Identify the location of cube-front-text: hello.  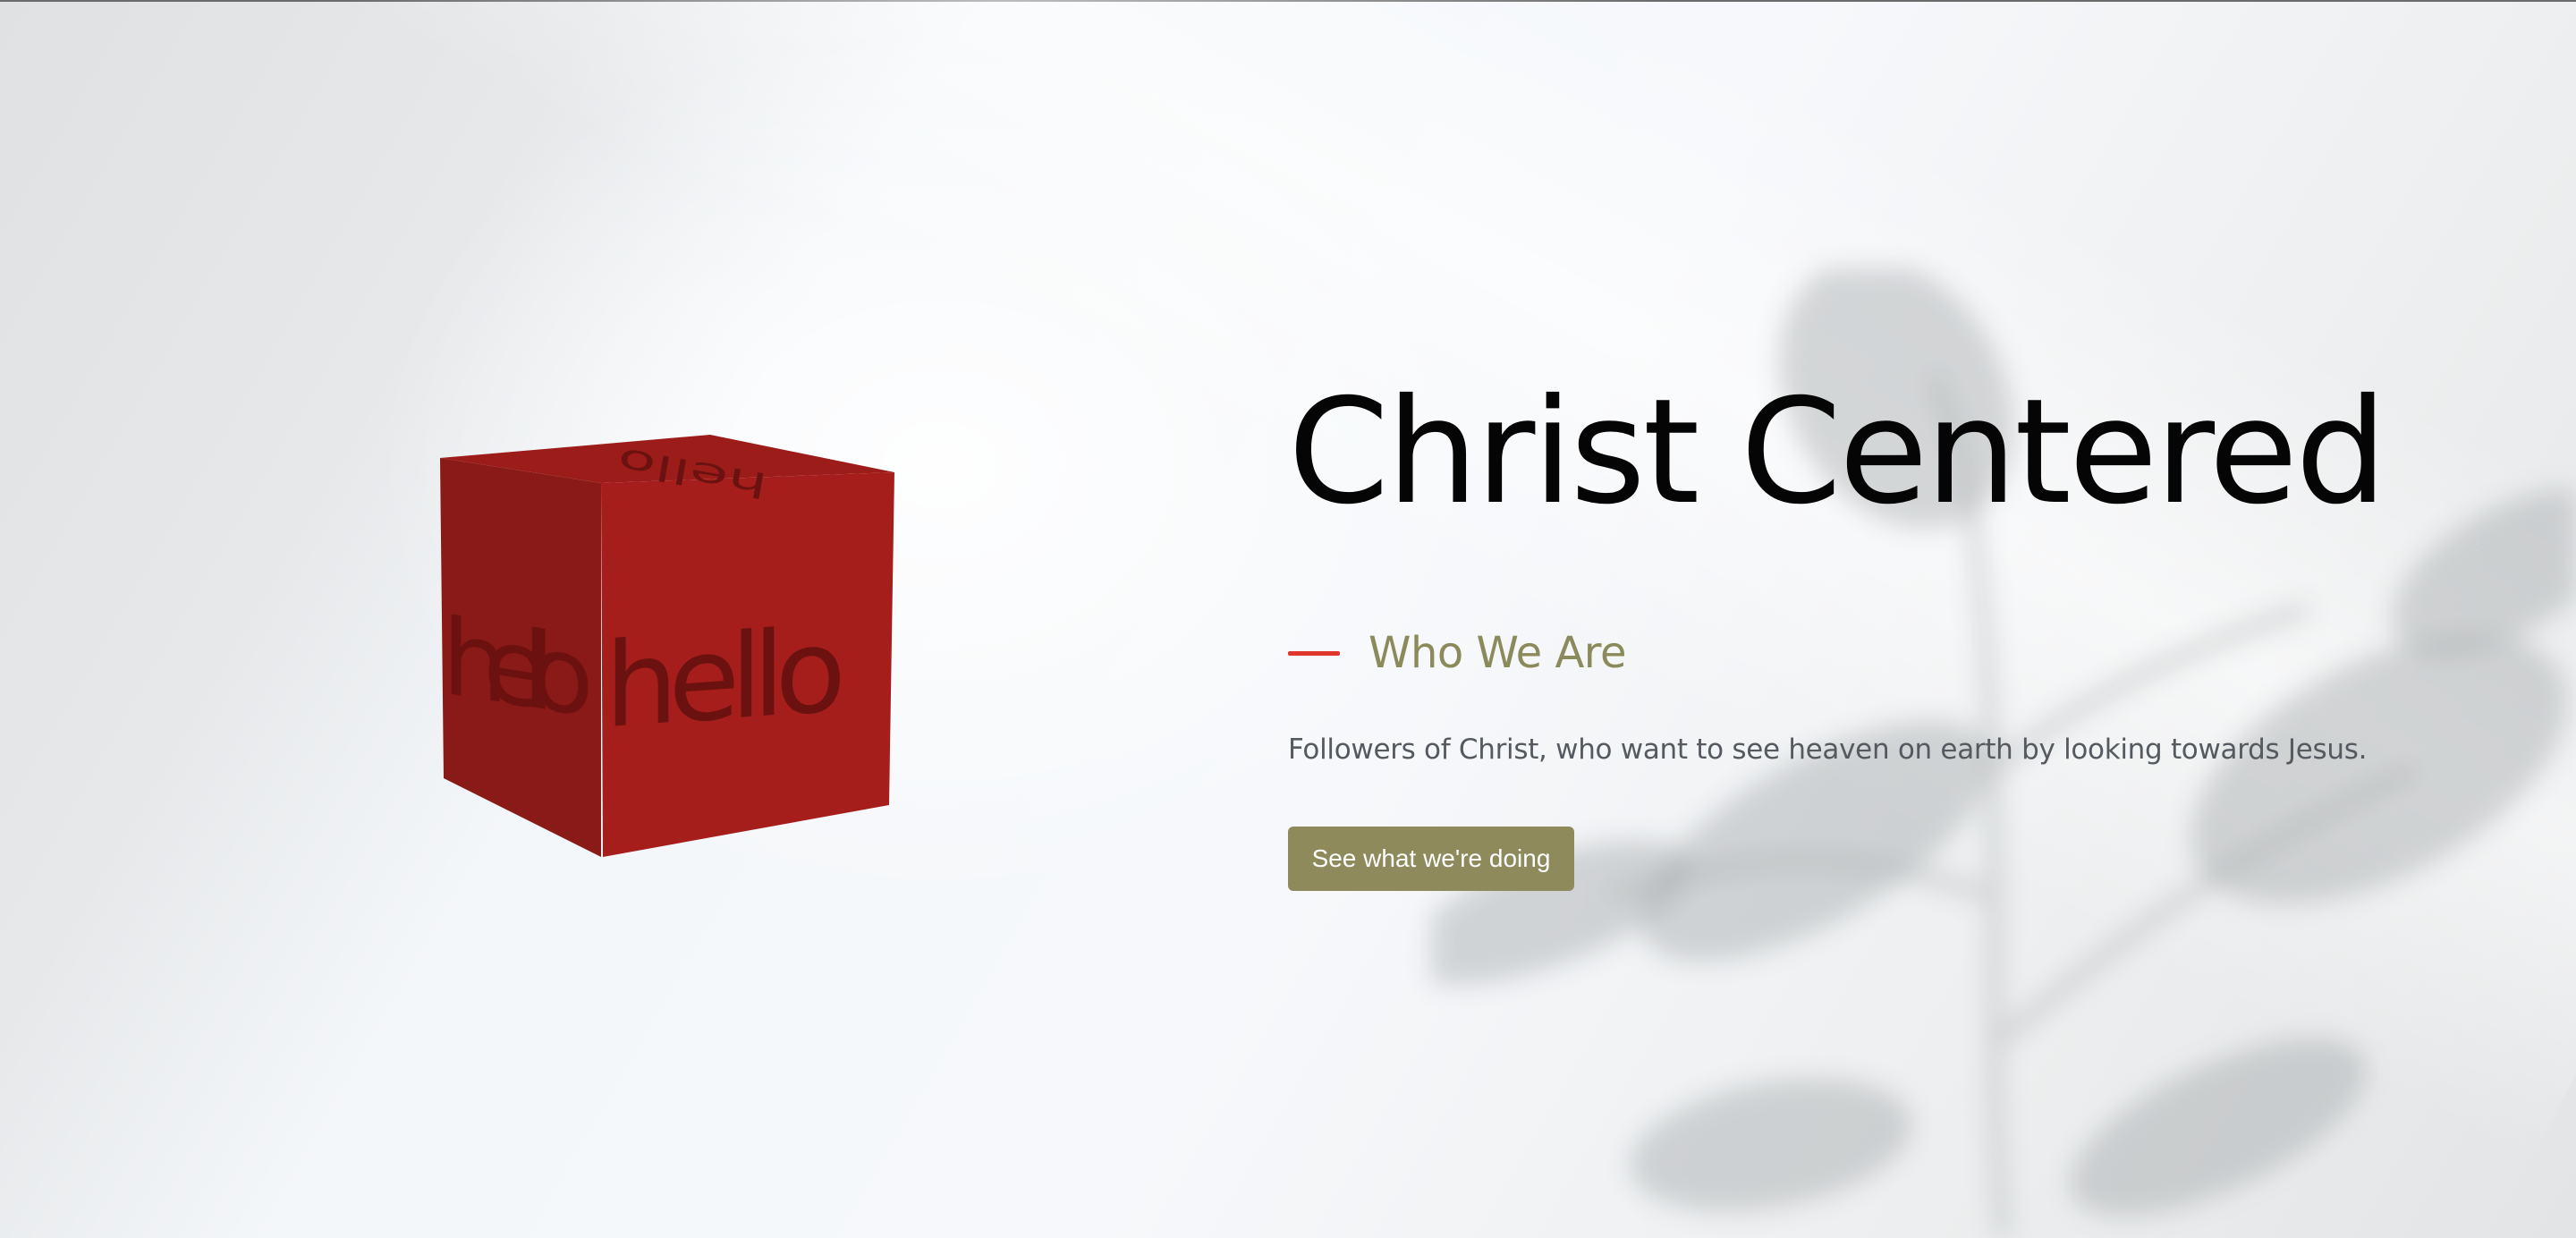
(725, 678).